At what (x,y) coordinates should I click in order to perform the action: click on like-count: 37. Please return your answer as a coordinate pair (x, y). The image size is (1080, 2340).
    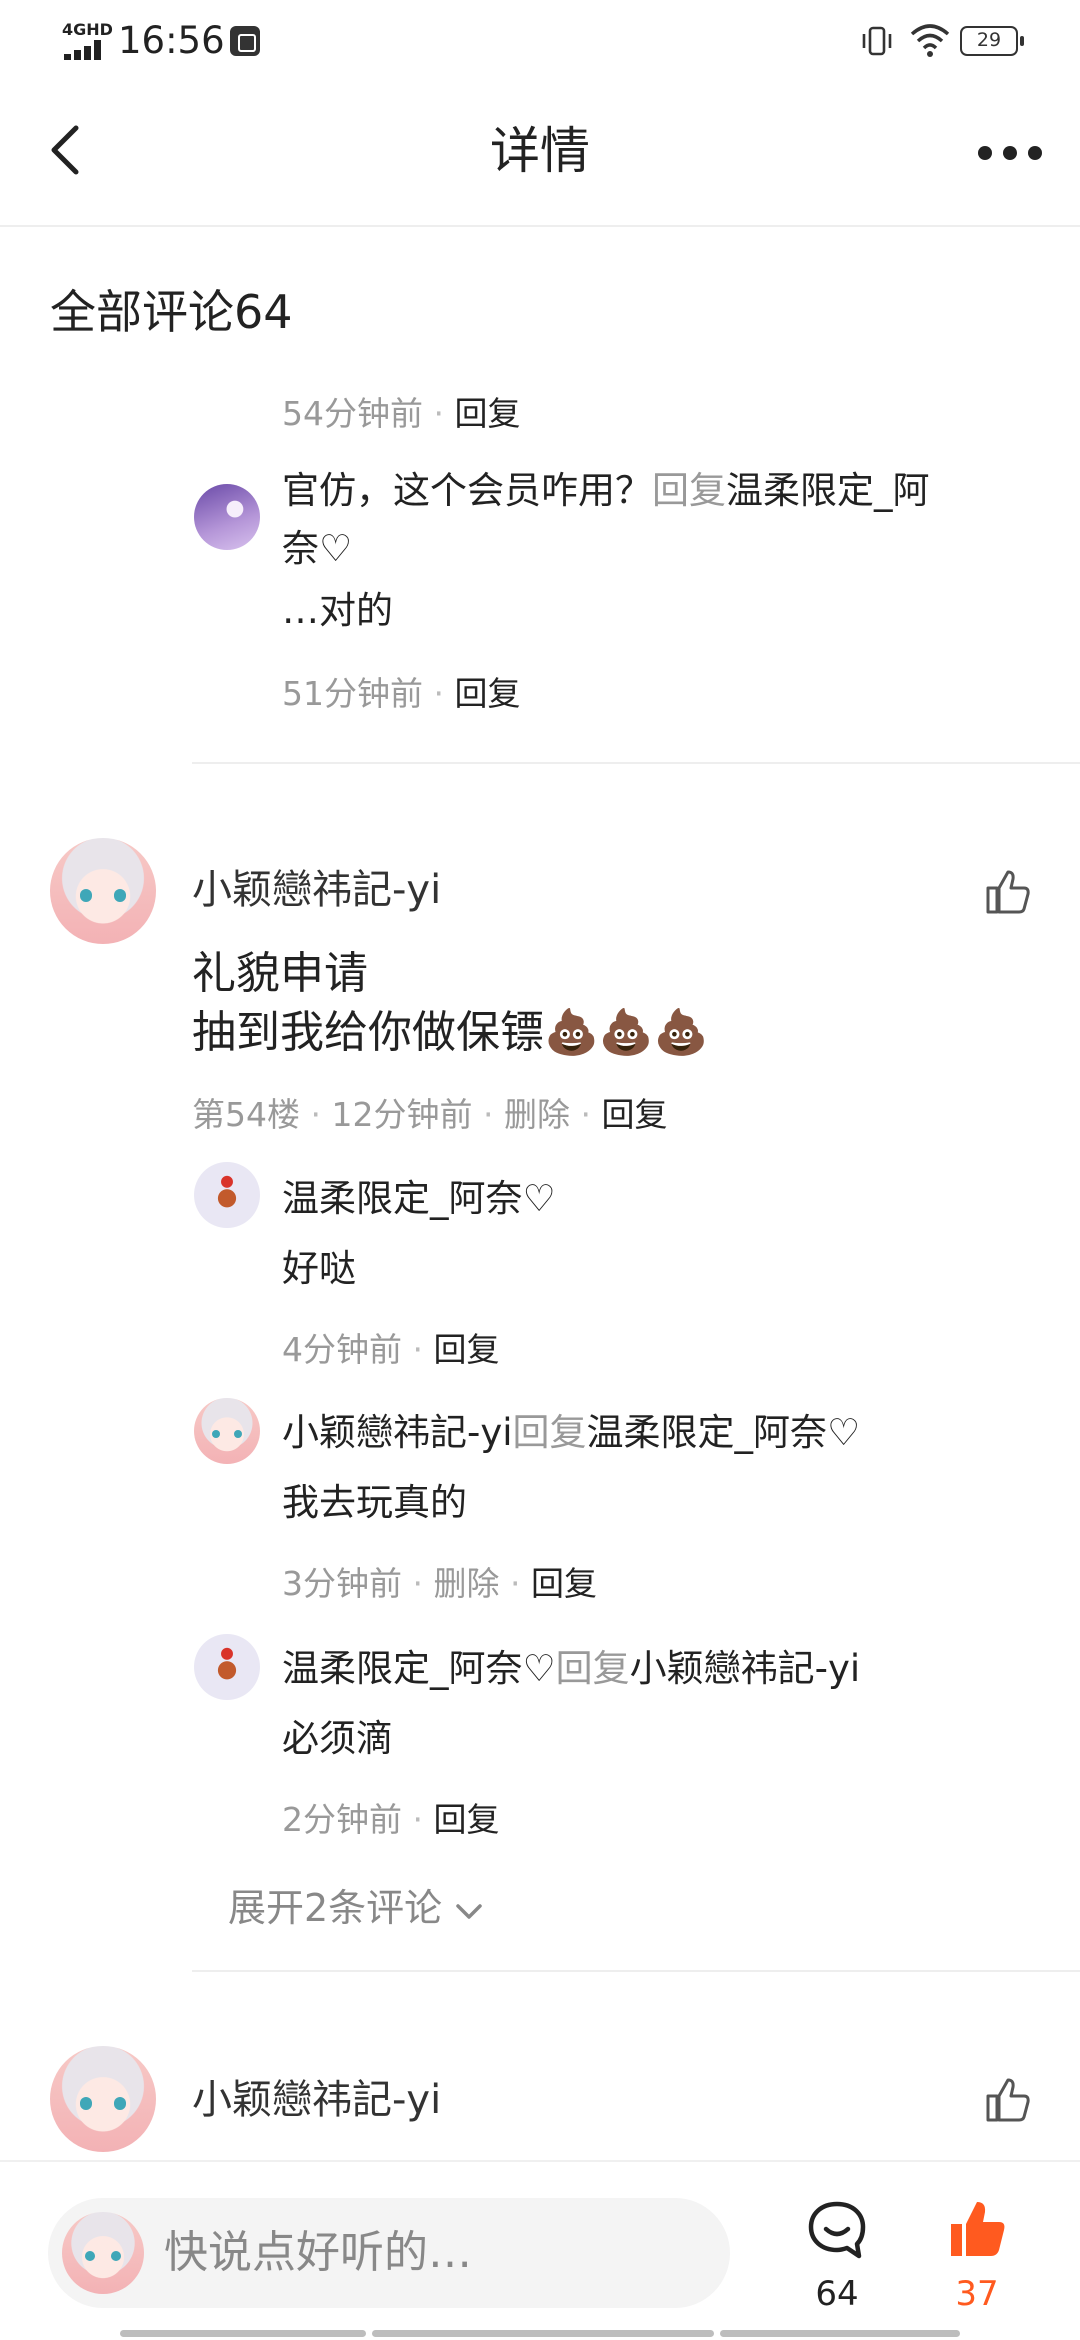
    Looking at the image, I should click on (977, 2294).